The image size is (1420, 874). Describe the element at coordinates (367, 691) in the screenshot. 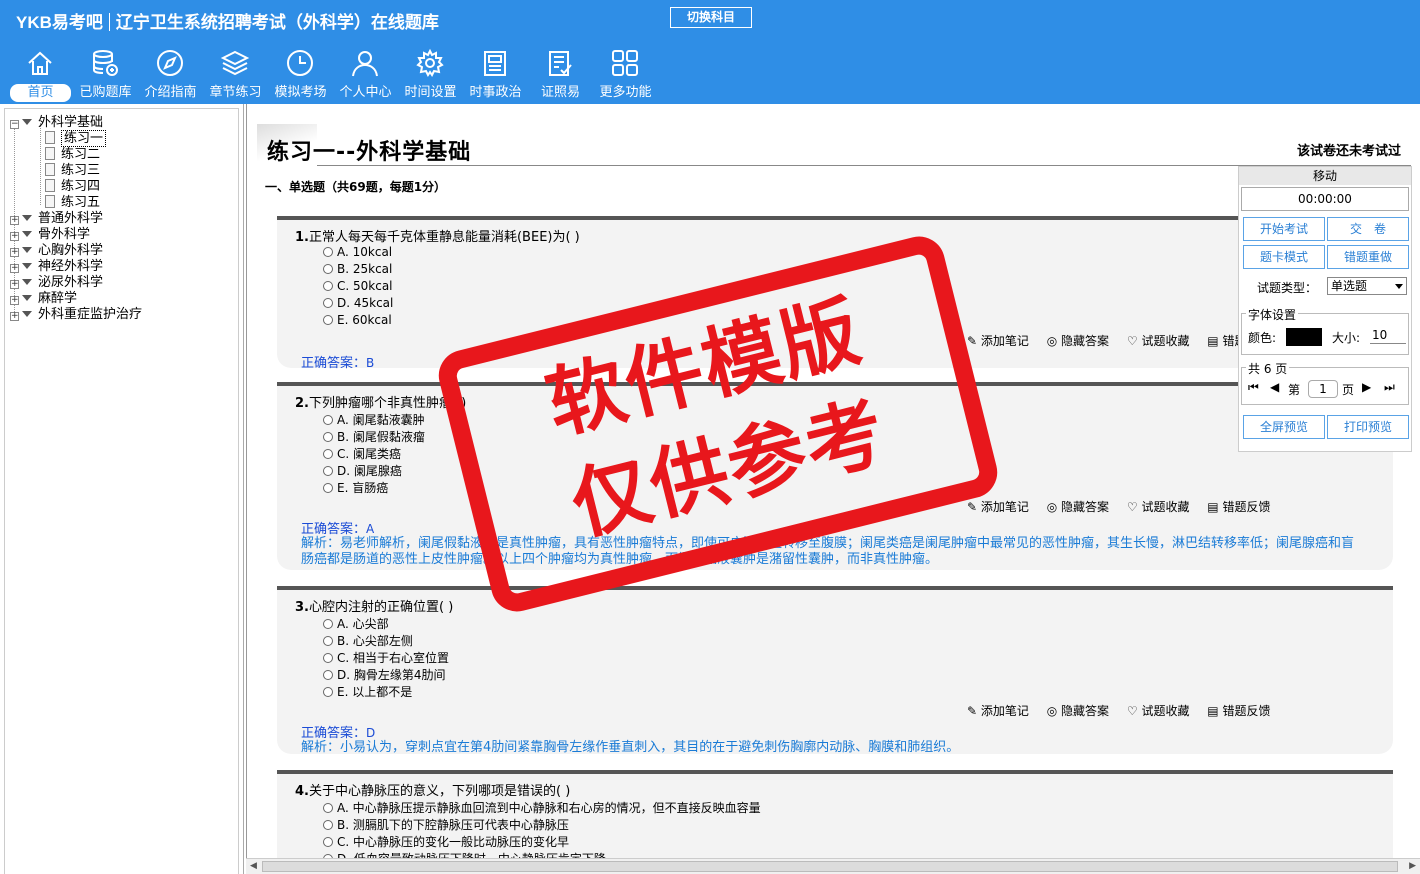

I see `option: E. 以上都不是` at that location.